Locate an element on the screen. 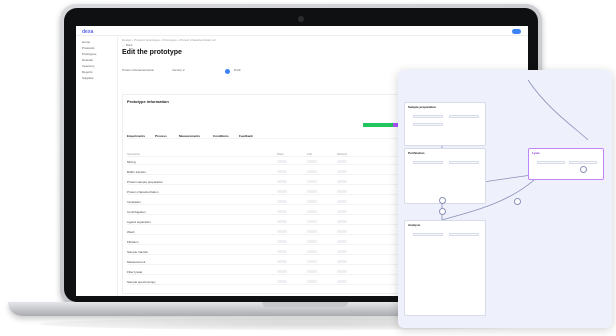 This screenshot has width=616, height=336. back-link: ← Back is located at coordinates (127, 45).